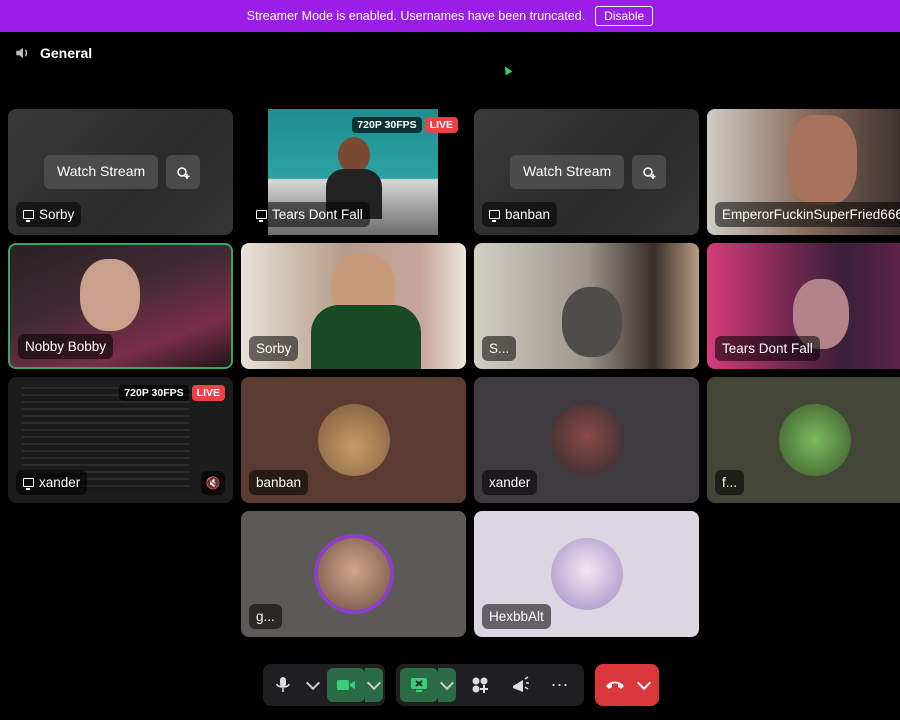  What do you see at coordinates (213, 483) in the screenshot?
I see `stream-muted-icon: 🔇` at bounding box center [213, 483].